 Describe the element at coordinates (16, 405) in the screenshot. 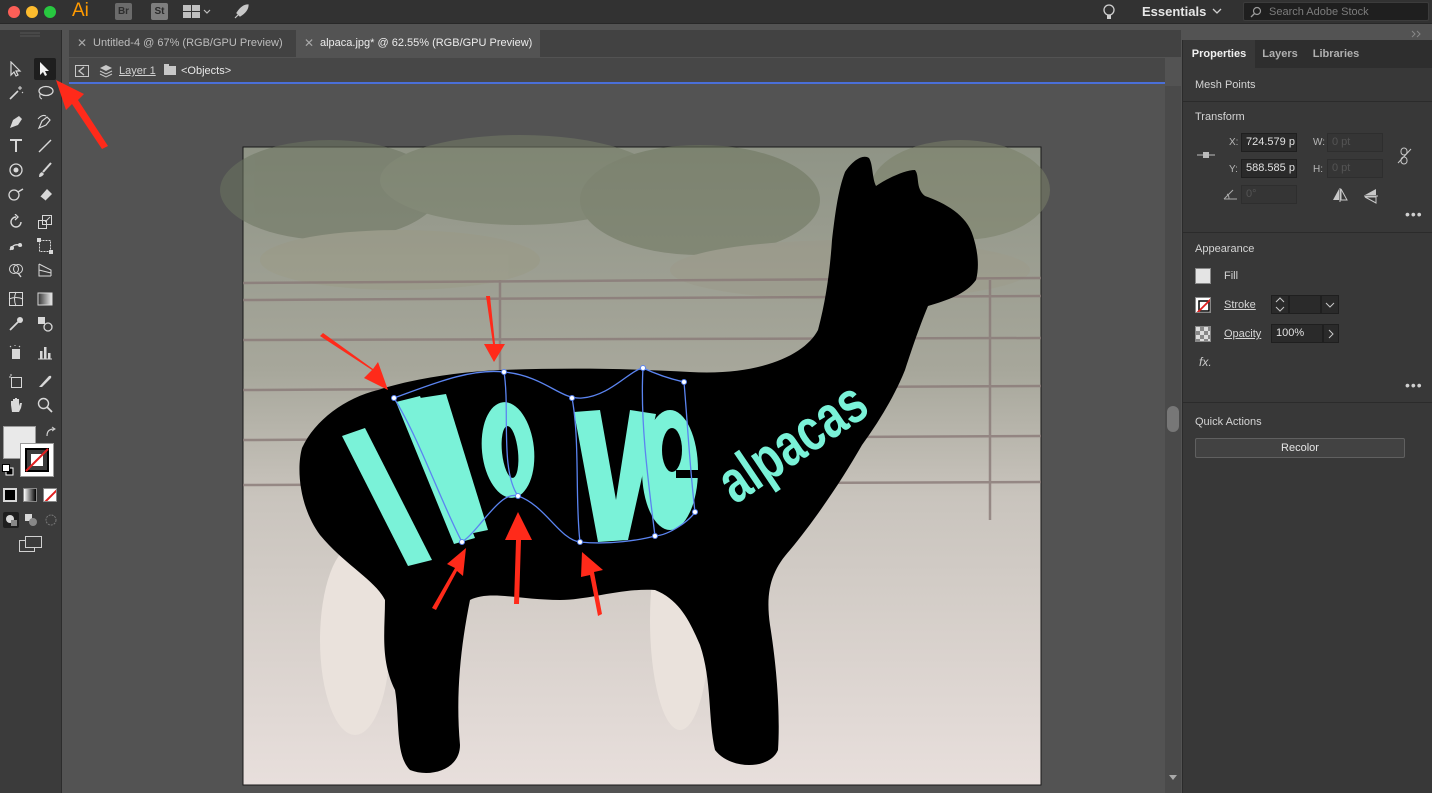

I see `hand-tool` at that location.